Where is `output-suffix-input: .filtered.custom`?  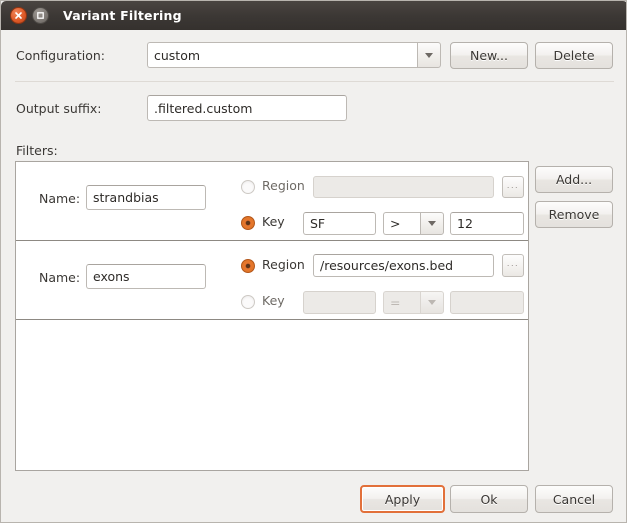 output-suffix-input: .filtered.custom is located at coordinates (247, 108).